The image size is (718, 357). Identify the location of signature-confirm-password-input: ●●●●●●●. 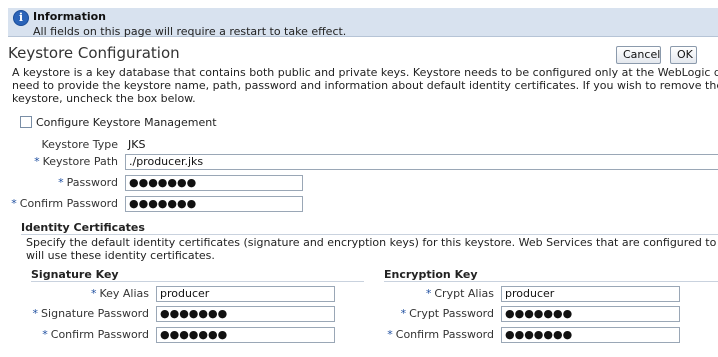
(245, 335).